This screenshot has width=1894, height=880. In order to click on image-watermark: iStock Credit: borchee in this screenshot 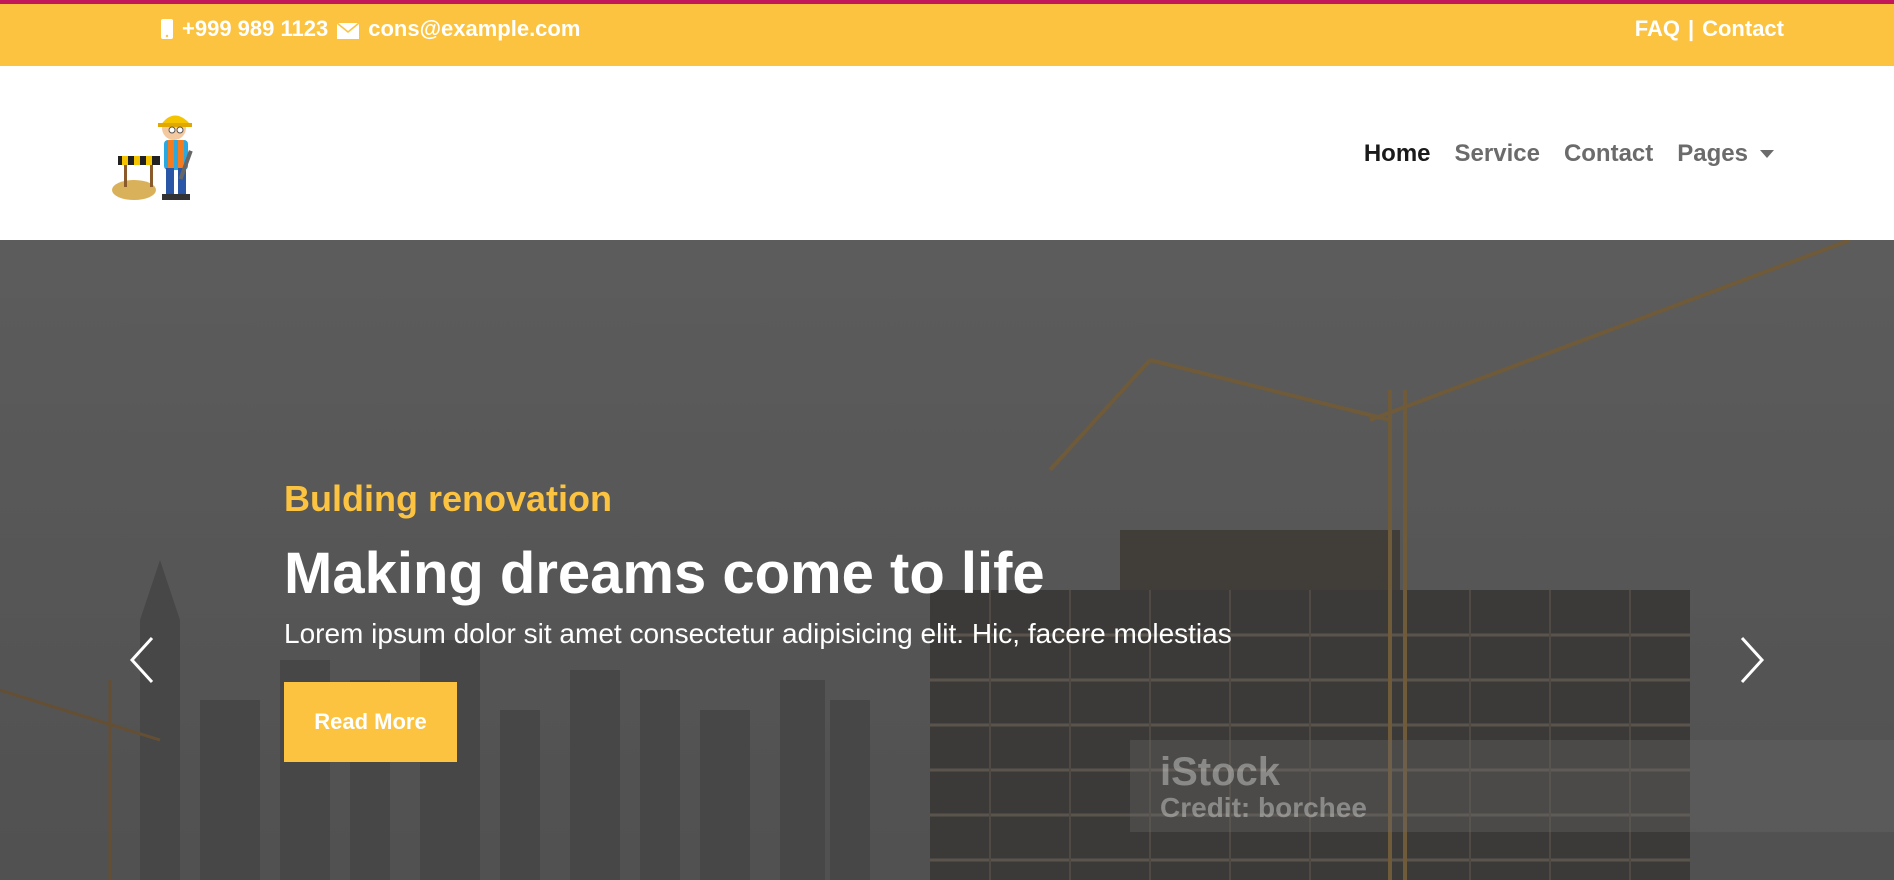, I will do `click(1263, 788)`.